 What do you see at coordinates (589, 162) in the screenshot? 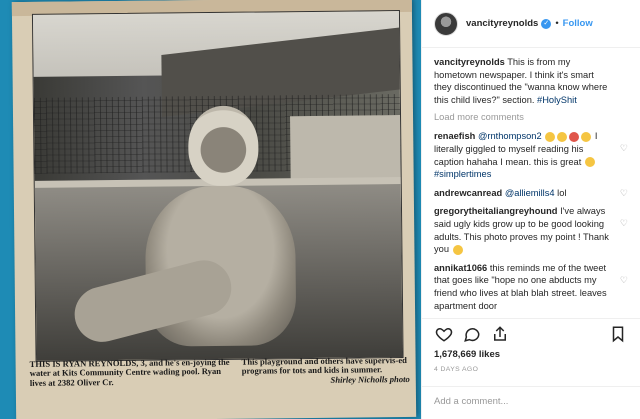
I see `smile-emoji-icon` at bounding box center [589, 162].